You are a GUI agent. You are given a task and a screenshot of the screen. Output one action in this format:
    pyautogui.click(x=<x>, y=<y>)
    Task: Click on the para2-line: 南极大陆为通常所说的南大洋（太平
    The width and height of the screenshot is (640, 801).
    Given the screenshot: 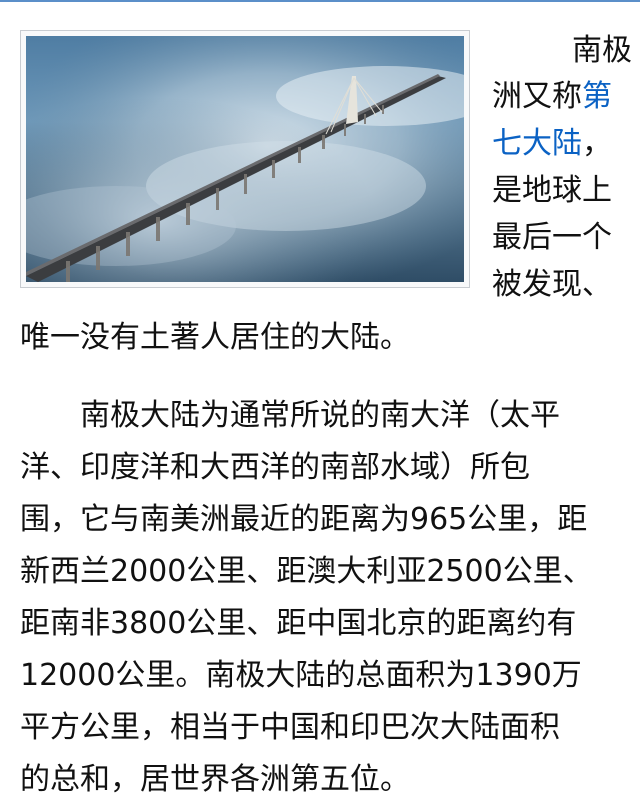 What is the action you would take?
    pyautogui.click(x=290, y=415)
    